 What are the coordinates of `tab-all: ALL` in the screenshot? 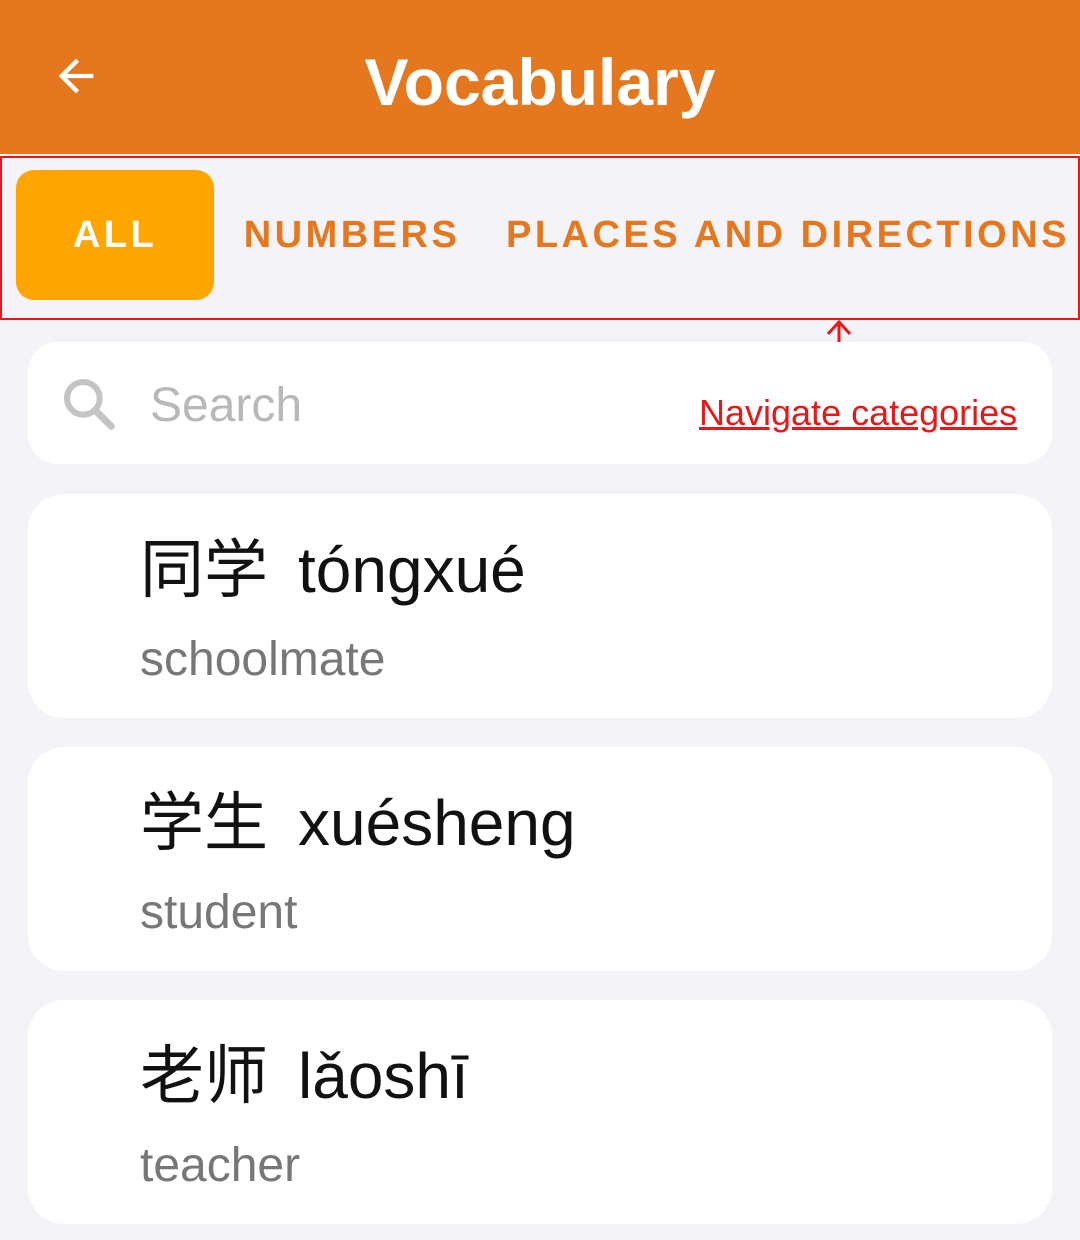 It's located at (115, 235).